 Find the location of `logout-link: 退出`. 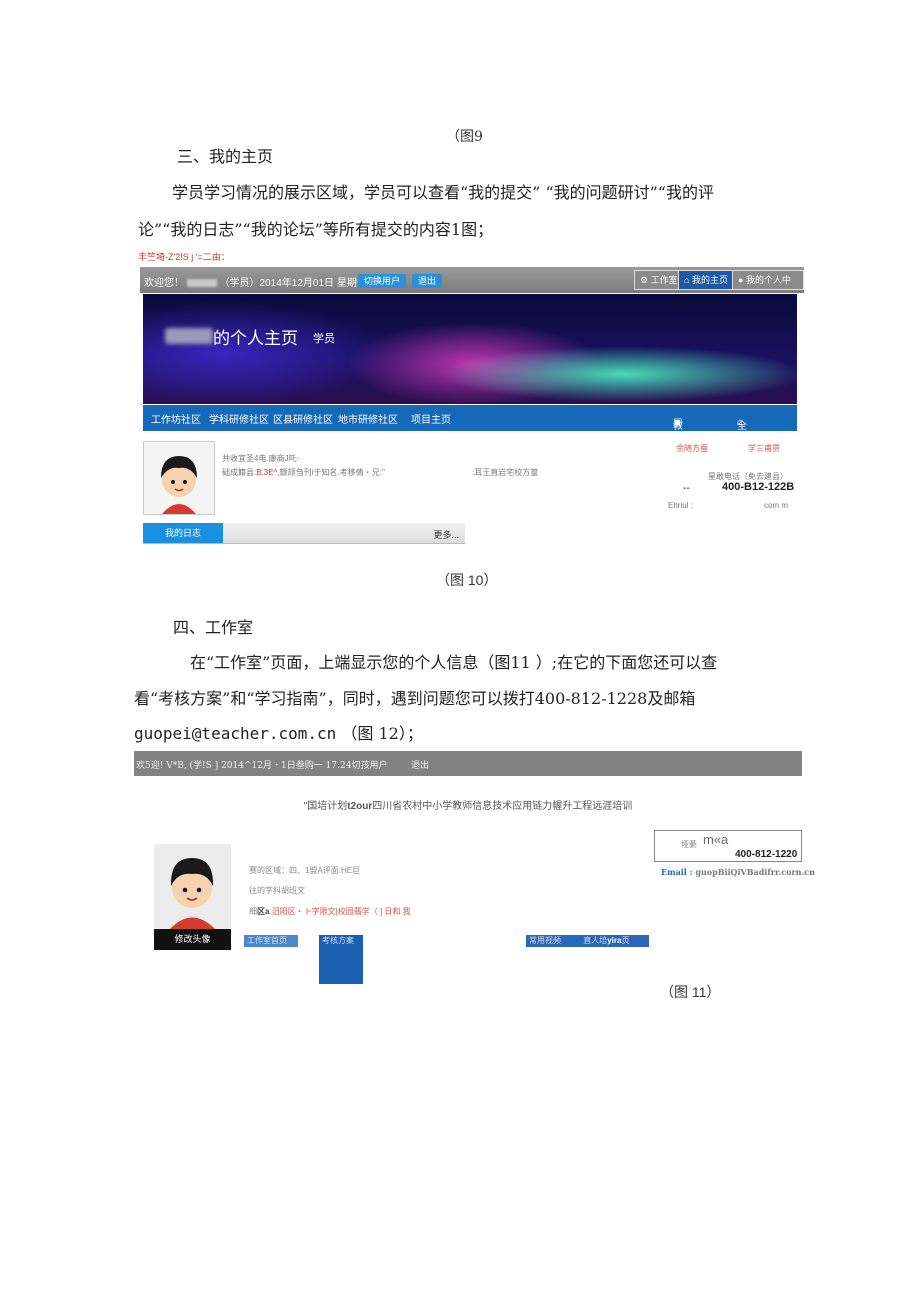

logout-link: 退出 is located at coordinates (420, 764).